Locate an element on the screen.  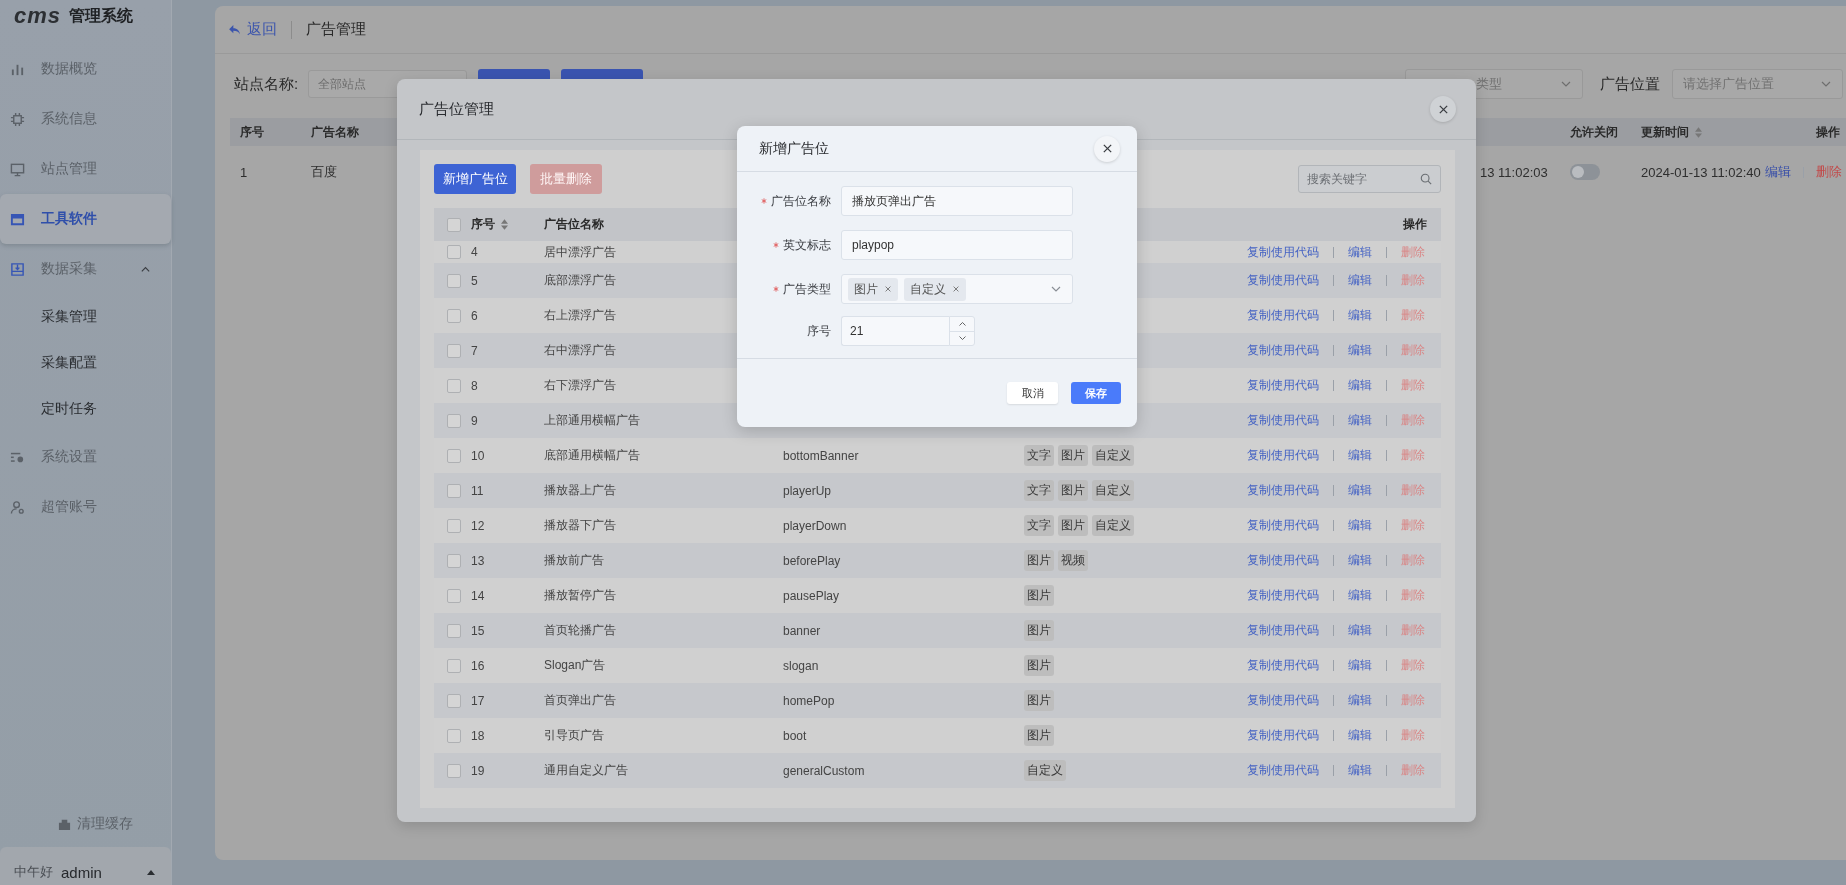
toggle-switch is located at coordinates (1585, 172).